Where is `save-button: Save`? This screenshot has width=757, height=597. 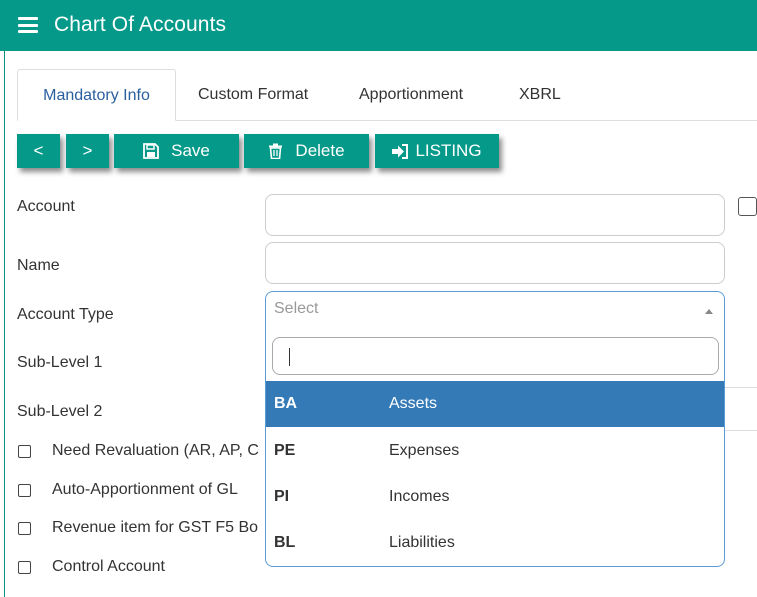
save-button: Save is located at coordinates (176, 151).